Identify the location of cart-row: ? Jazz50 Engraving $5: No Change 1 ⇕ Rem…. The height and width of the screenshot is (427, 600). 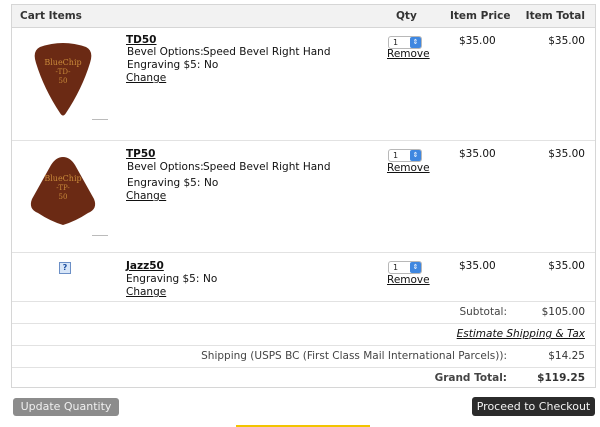
(303, 277).